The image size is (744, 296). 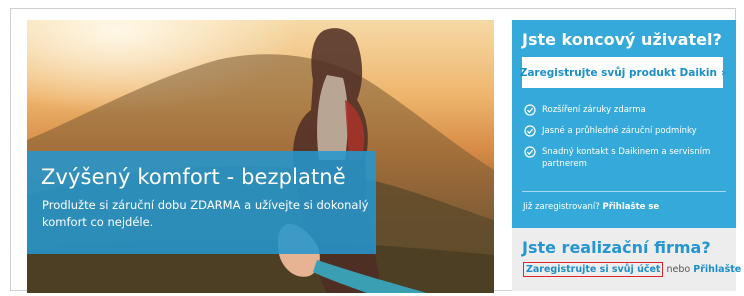 What do you see at coordinates (624, 191) in the screenshot?
I see `panel-divider` at bounding box center [624, 191].